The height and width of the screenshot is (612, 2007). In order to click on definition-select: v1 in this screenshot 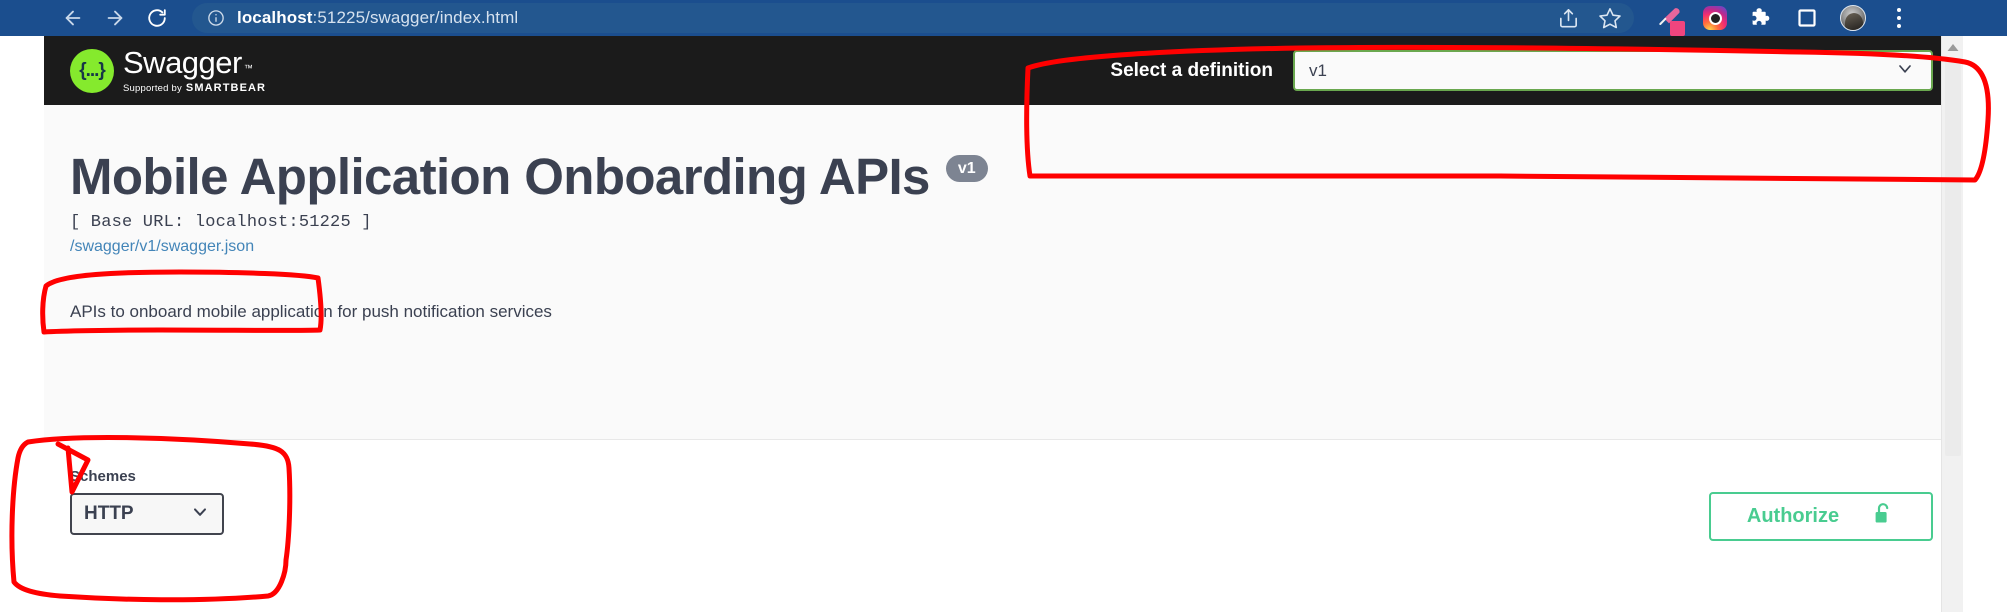, I will do `click(1613, 70)`.